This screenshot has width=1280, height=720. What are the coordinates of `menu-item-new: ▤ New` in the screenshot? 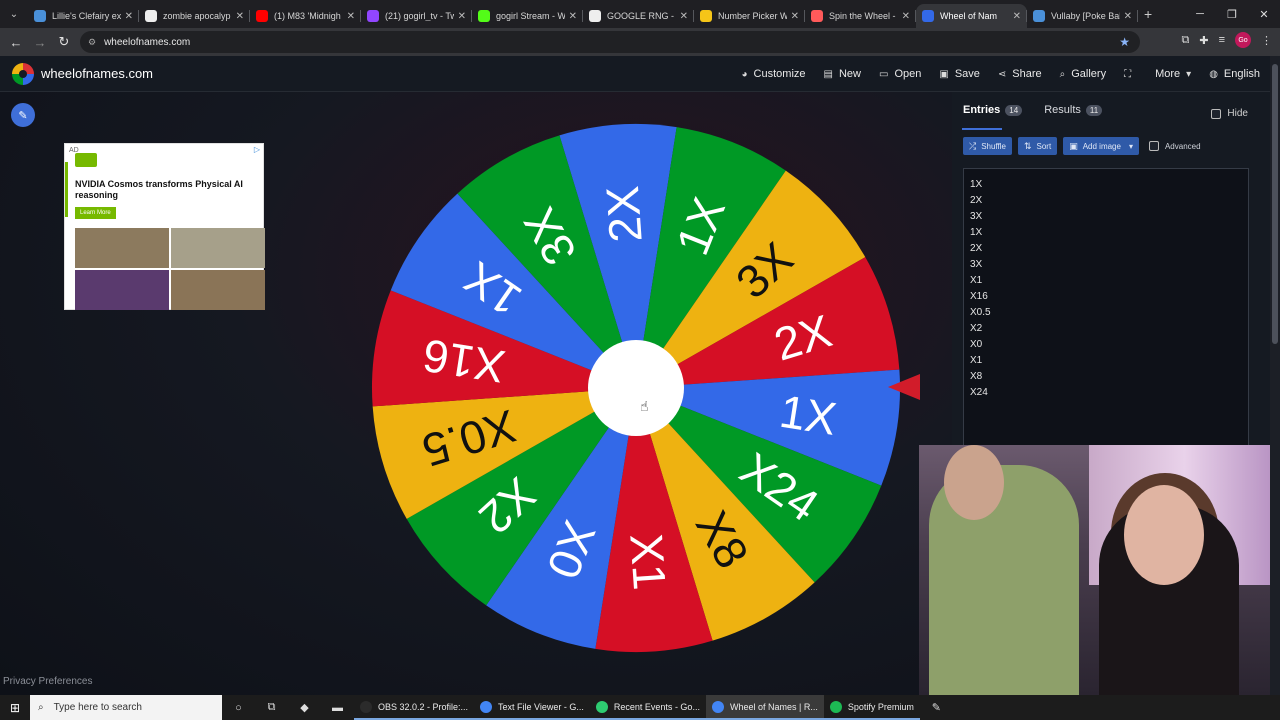 It's located at (842, 74).